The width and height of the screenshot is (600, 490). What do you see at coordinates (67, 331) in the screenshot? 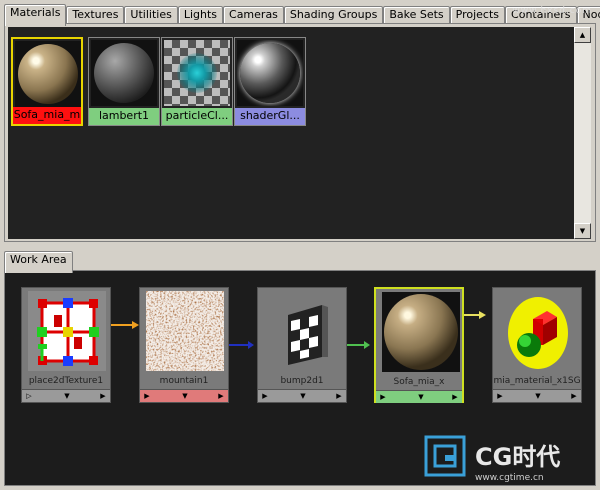
I see `place2d-icon` at bounding box center [67, 331].